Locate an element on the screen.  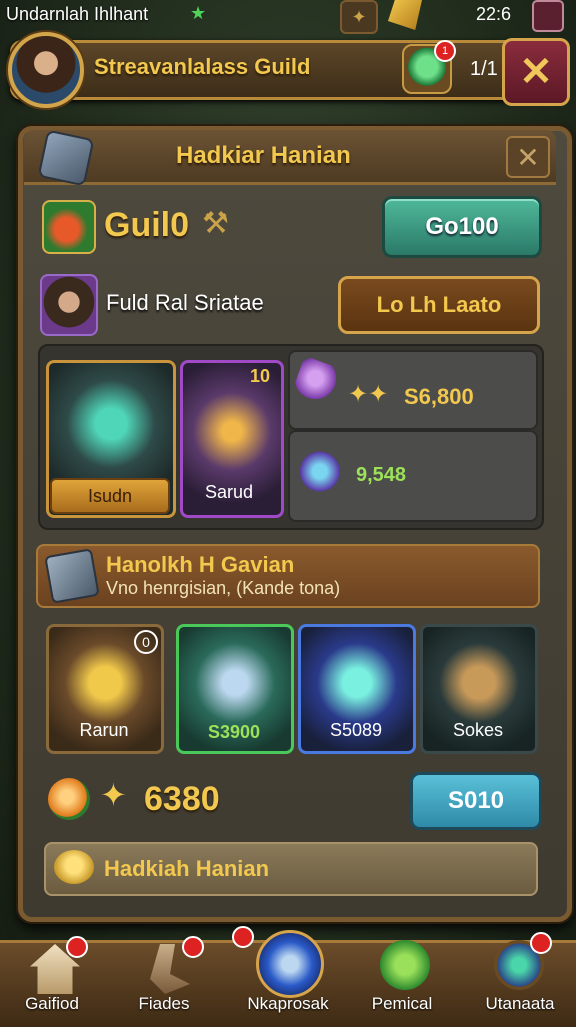
reward-value: S6,800 is located at coordinates (439, 396).